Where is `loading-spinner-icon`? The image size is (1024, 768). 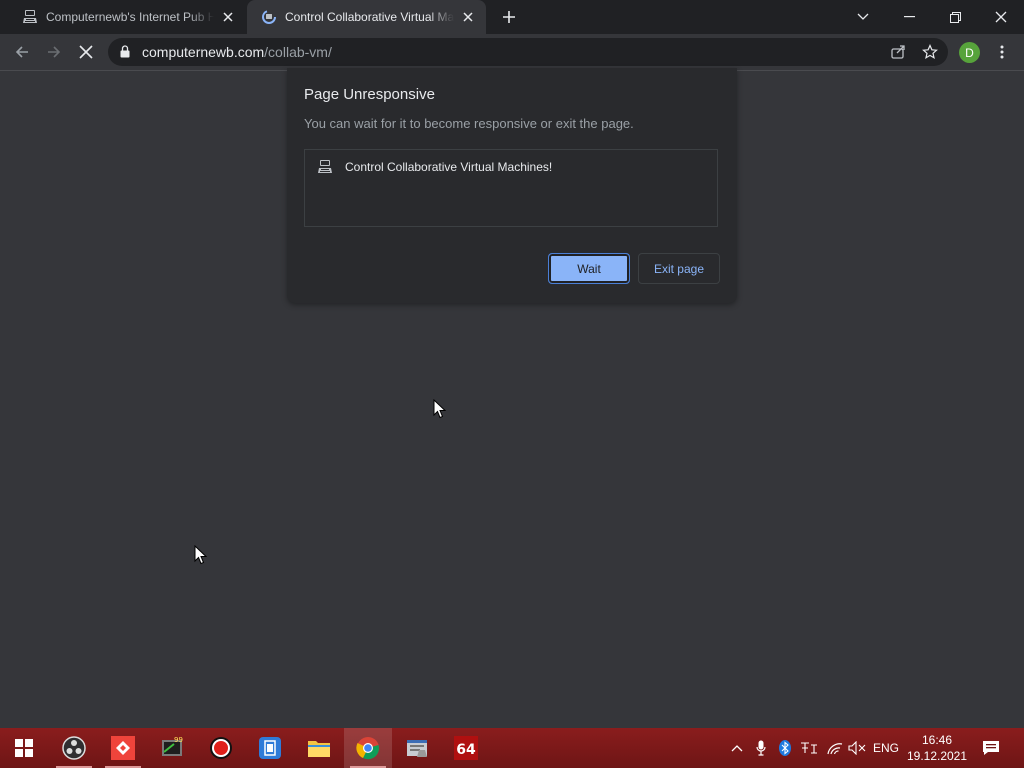 loading-spinner-icon is located at coordinates (269, 17).